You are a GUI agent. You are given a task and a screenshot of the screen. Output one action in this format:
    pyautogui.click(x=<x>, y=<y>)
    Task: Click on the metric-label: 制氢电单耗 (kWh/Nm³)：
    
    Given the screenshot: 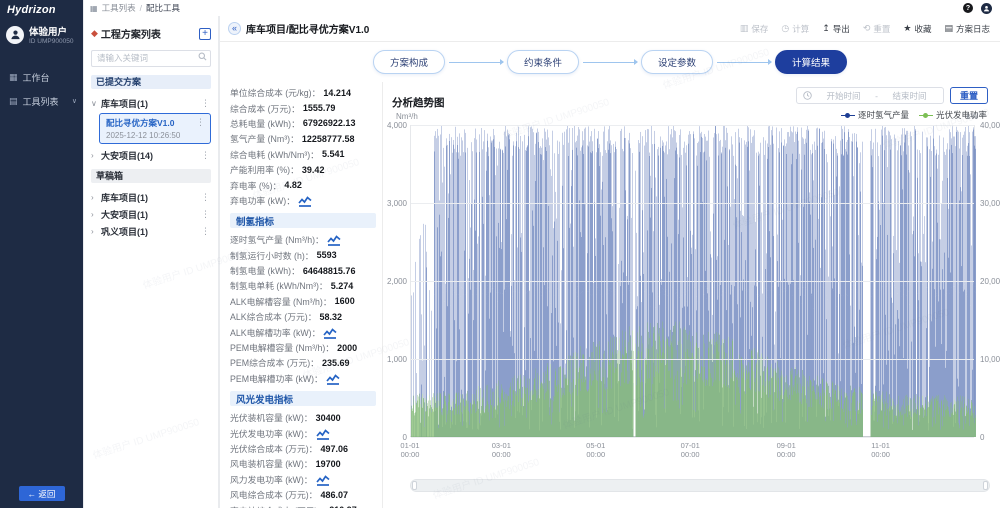 What is the action you would take?
    pyautogui.click(x=279, y=286)
    